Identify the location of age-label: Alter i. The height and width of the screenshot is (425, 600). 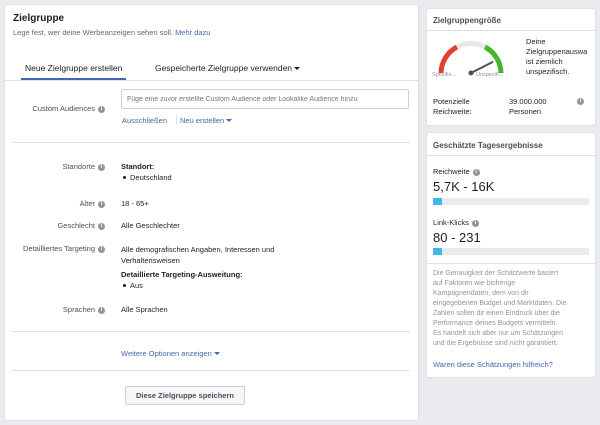
(55, 203).